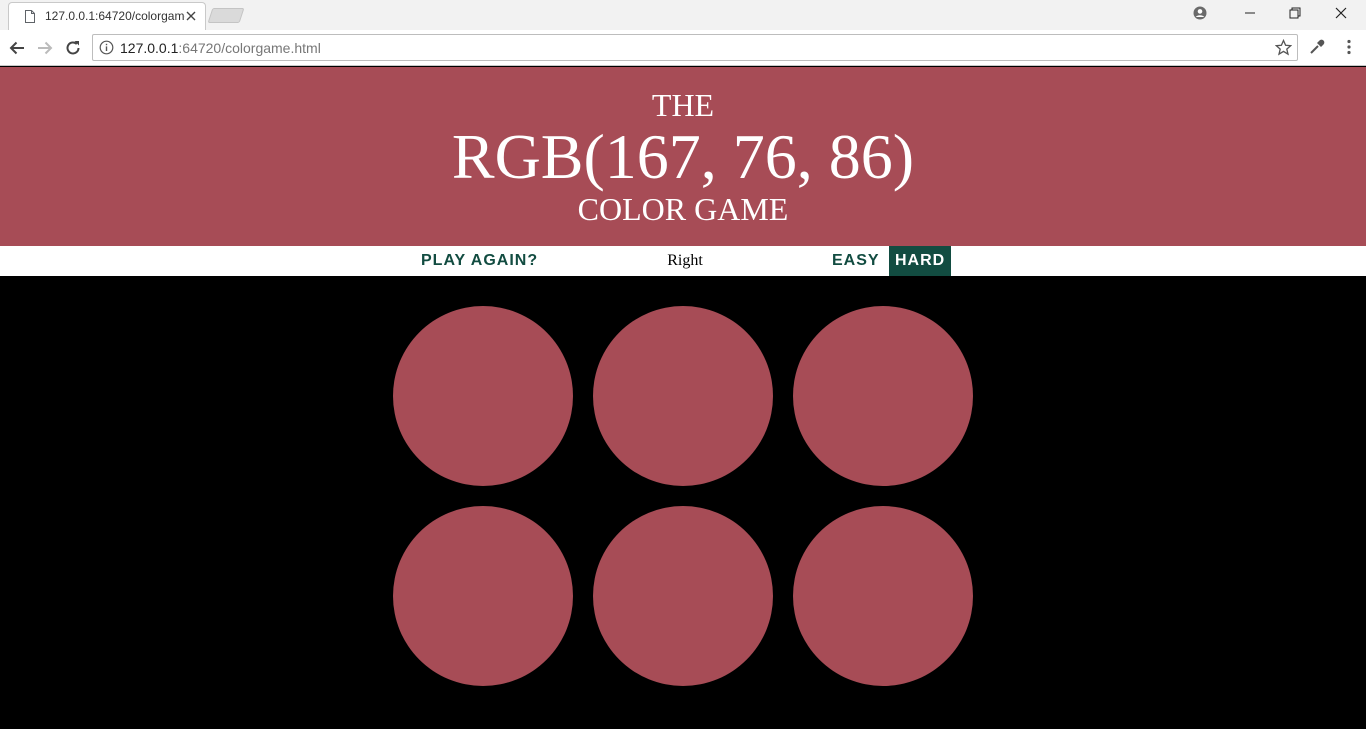  Describe the element at coordinates (1200, 13) in the screenshot. I see `account-icon` at that location.